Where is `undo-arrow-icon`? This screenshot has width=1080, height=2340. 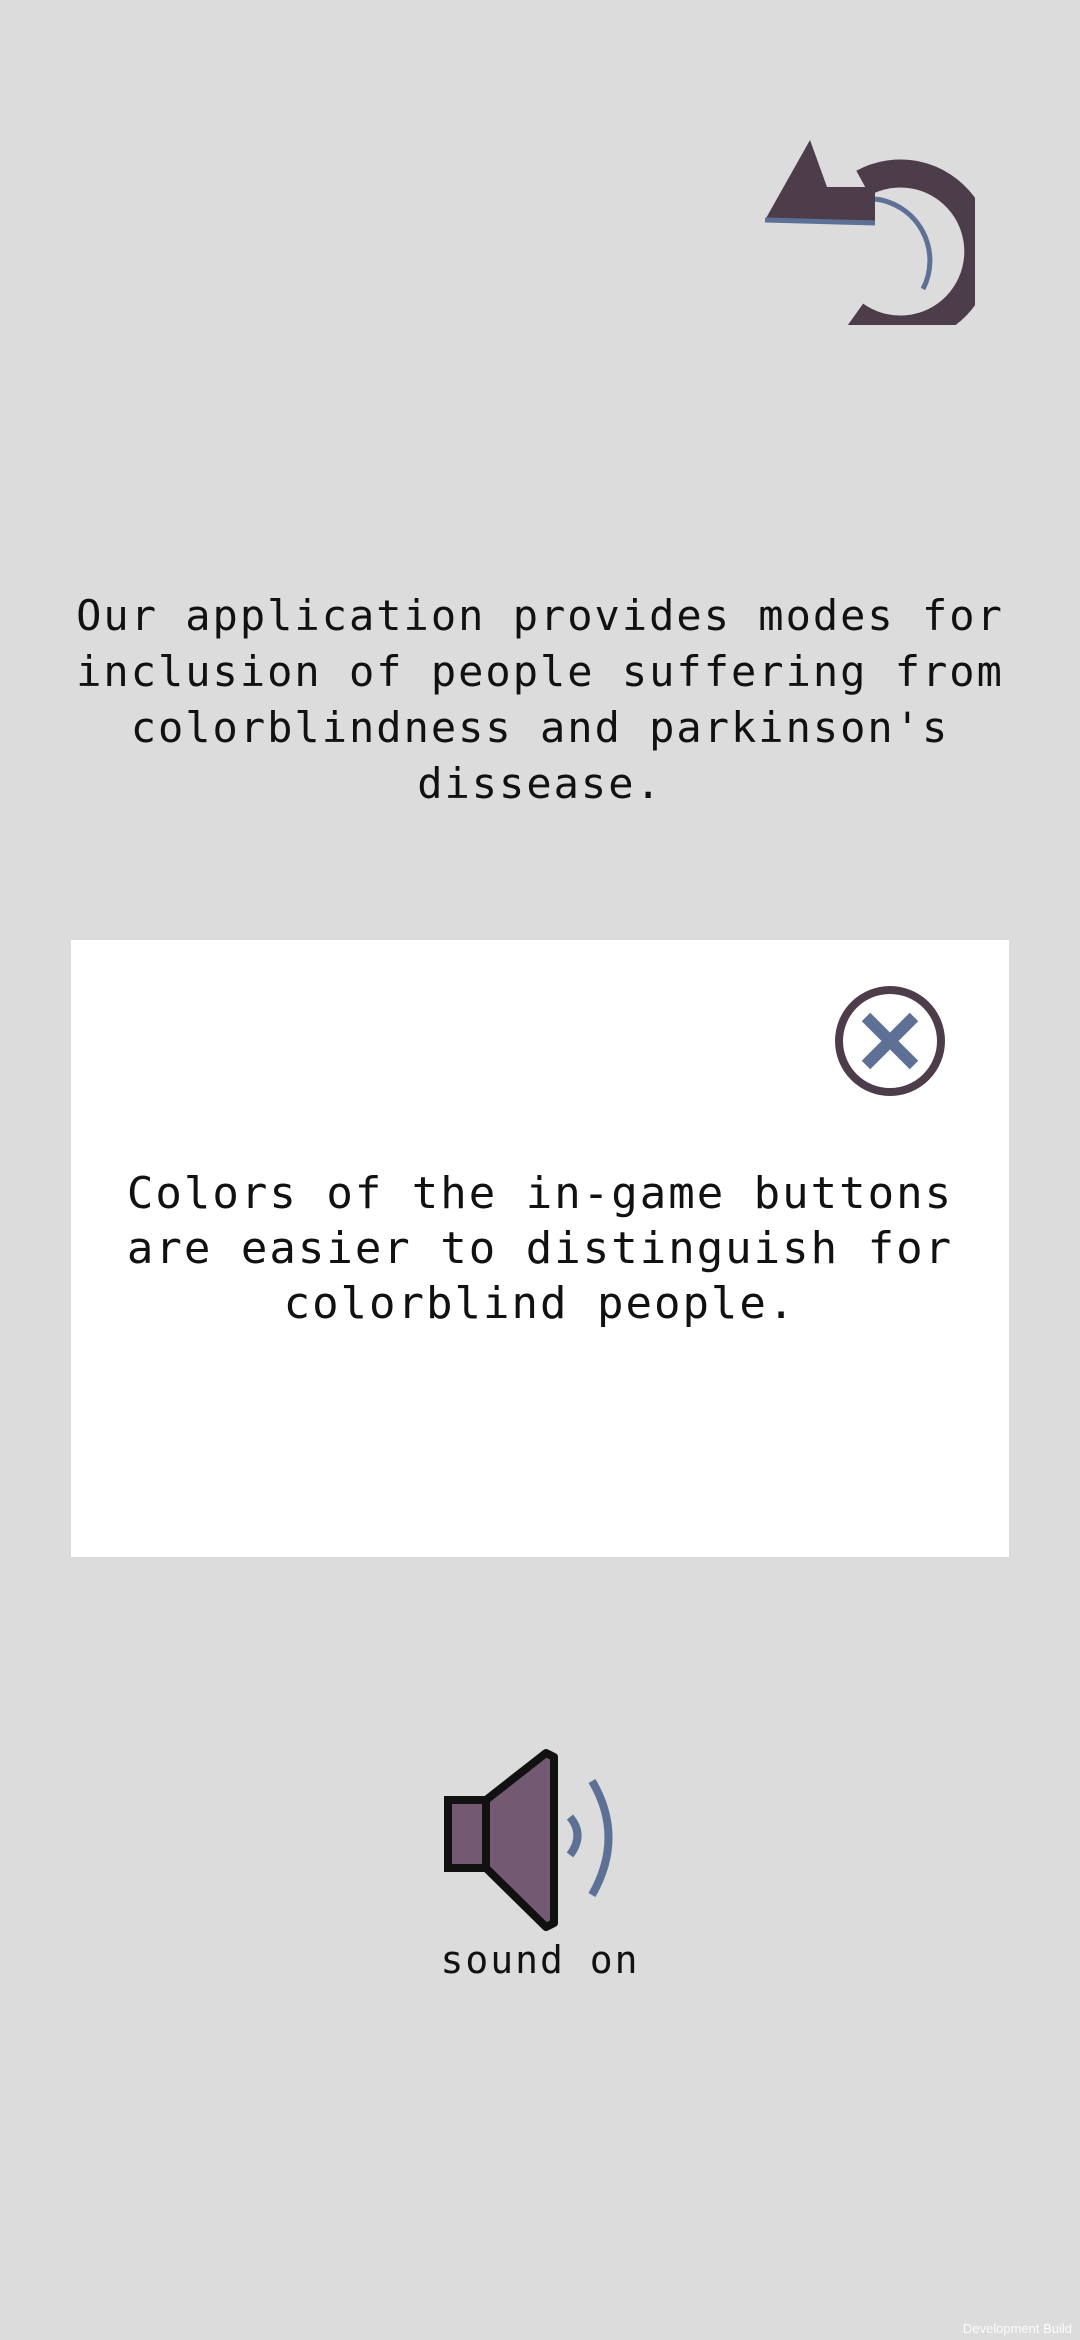
undo-arrow-icon is located at coordinates (869, 232).